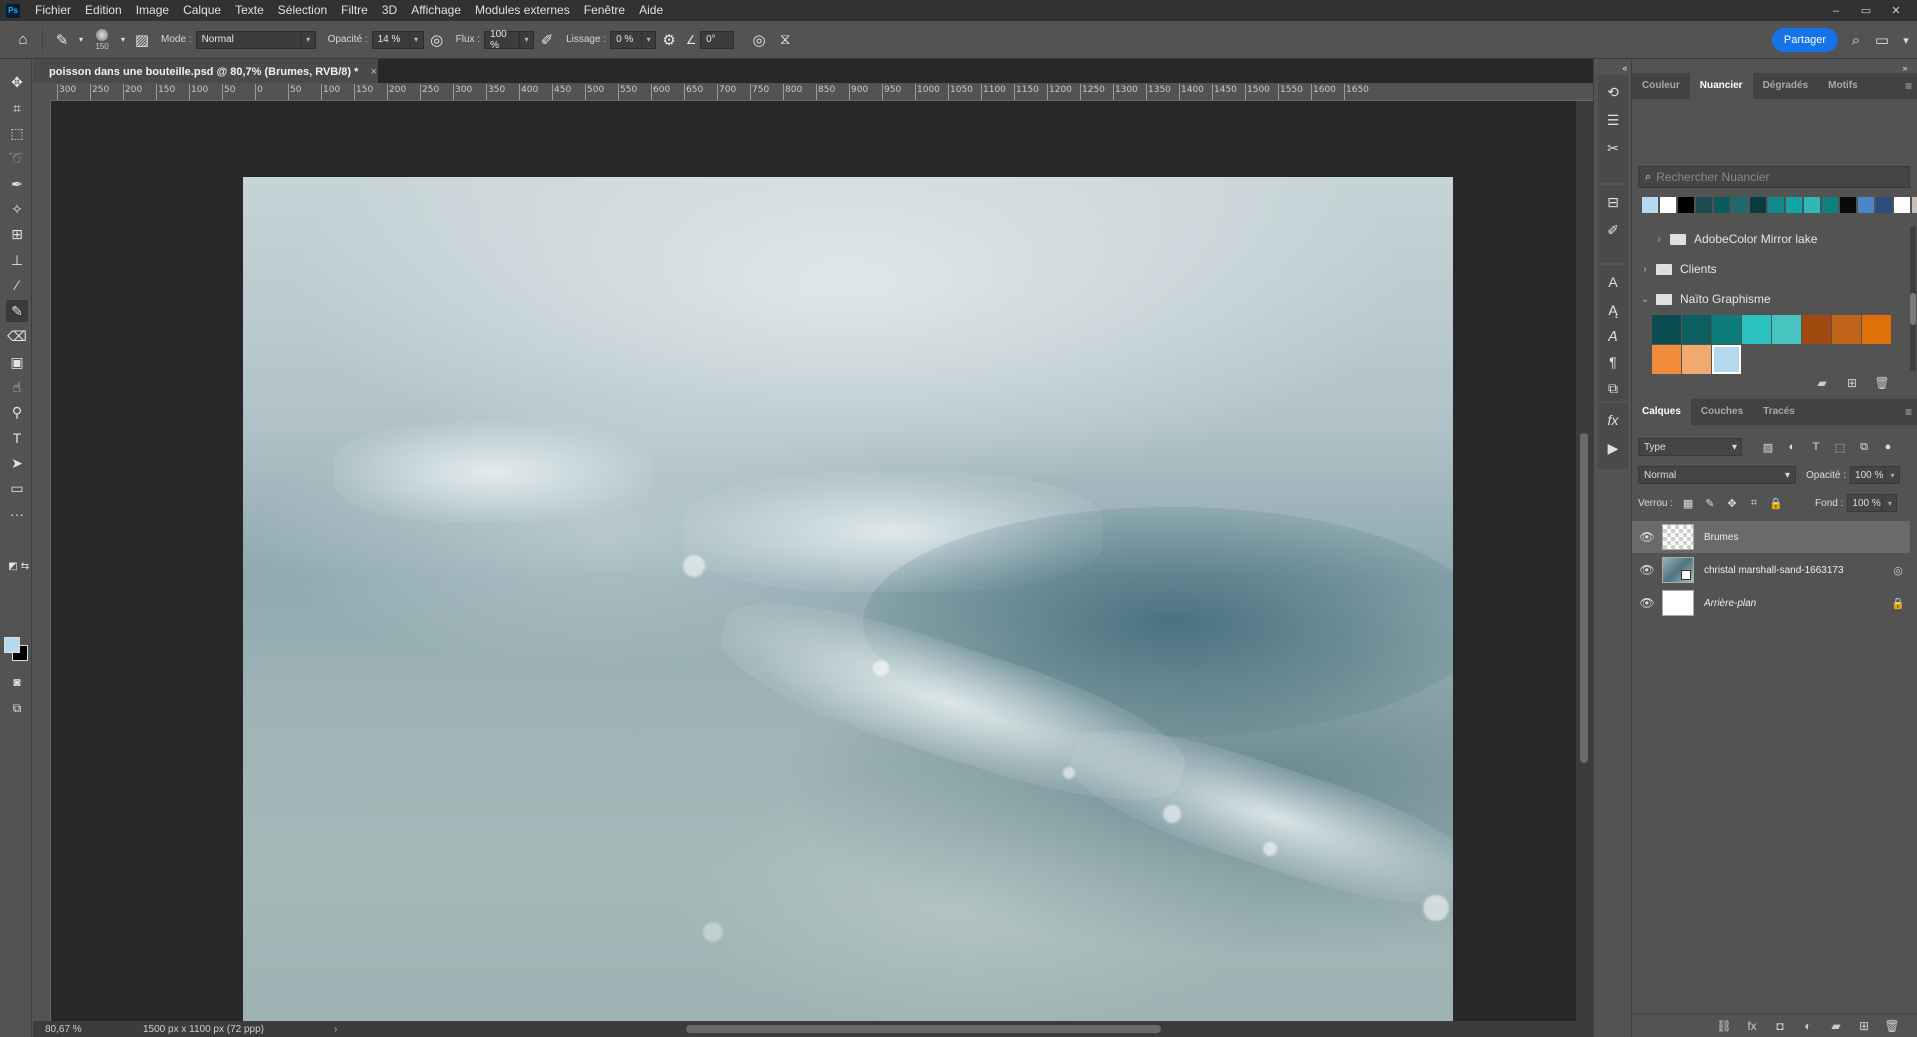 The width and height of the screenshot is (1917, 1037). Describe the element at coordinates (1717, 475) in the screenshot. I see `blend-mode-select: Normal ▾` at that location.